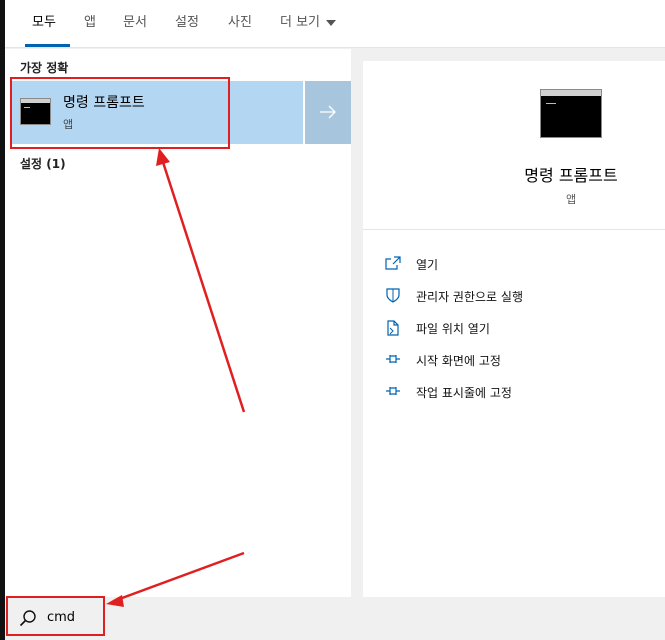 The width and height of the screenshot is (665, 640). I want to click on open-details-button, so click(327, 112).